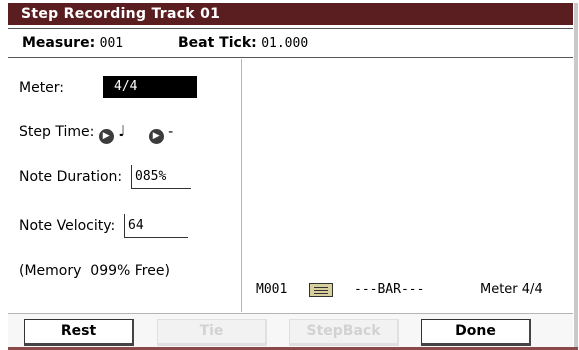 This screenshot has height=350, width=579. Describe the element at coordinates (156, 136) in the screenshot. I see `step-time-mod-popup-icon: ▶` at that location.